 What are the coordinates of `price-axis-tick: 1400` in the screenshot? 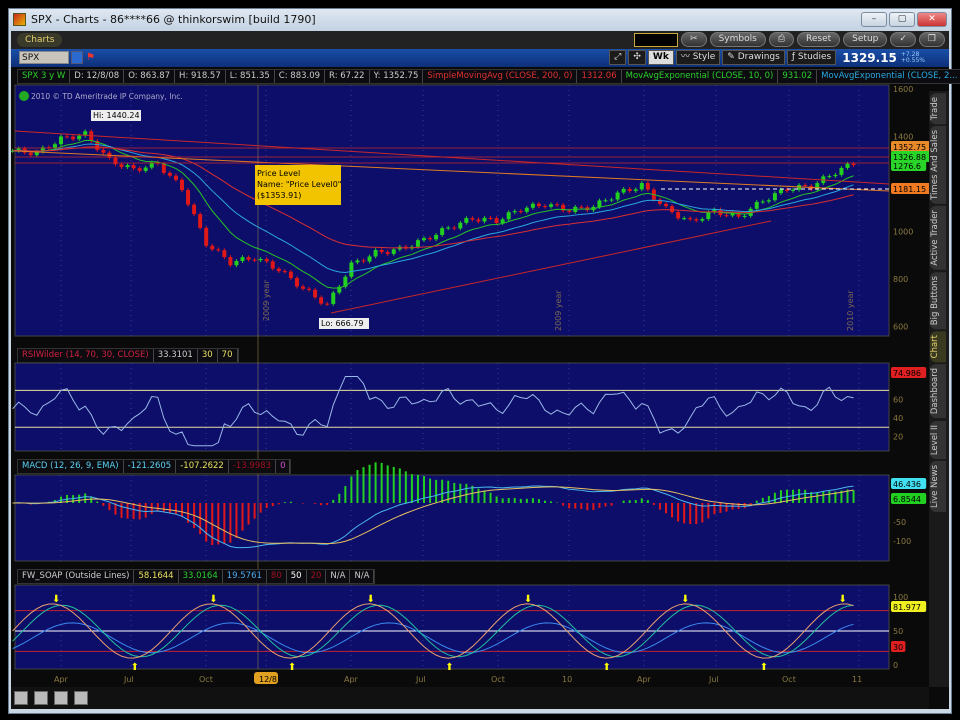 It's located at (903, 137).